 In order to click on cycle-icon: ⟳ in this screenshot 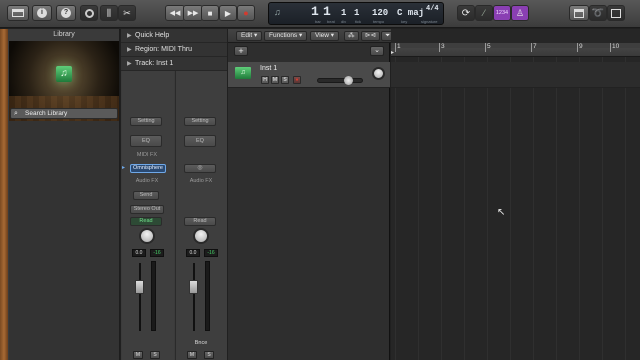, I will do `click(466, 13)`.